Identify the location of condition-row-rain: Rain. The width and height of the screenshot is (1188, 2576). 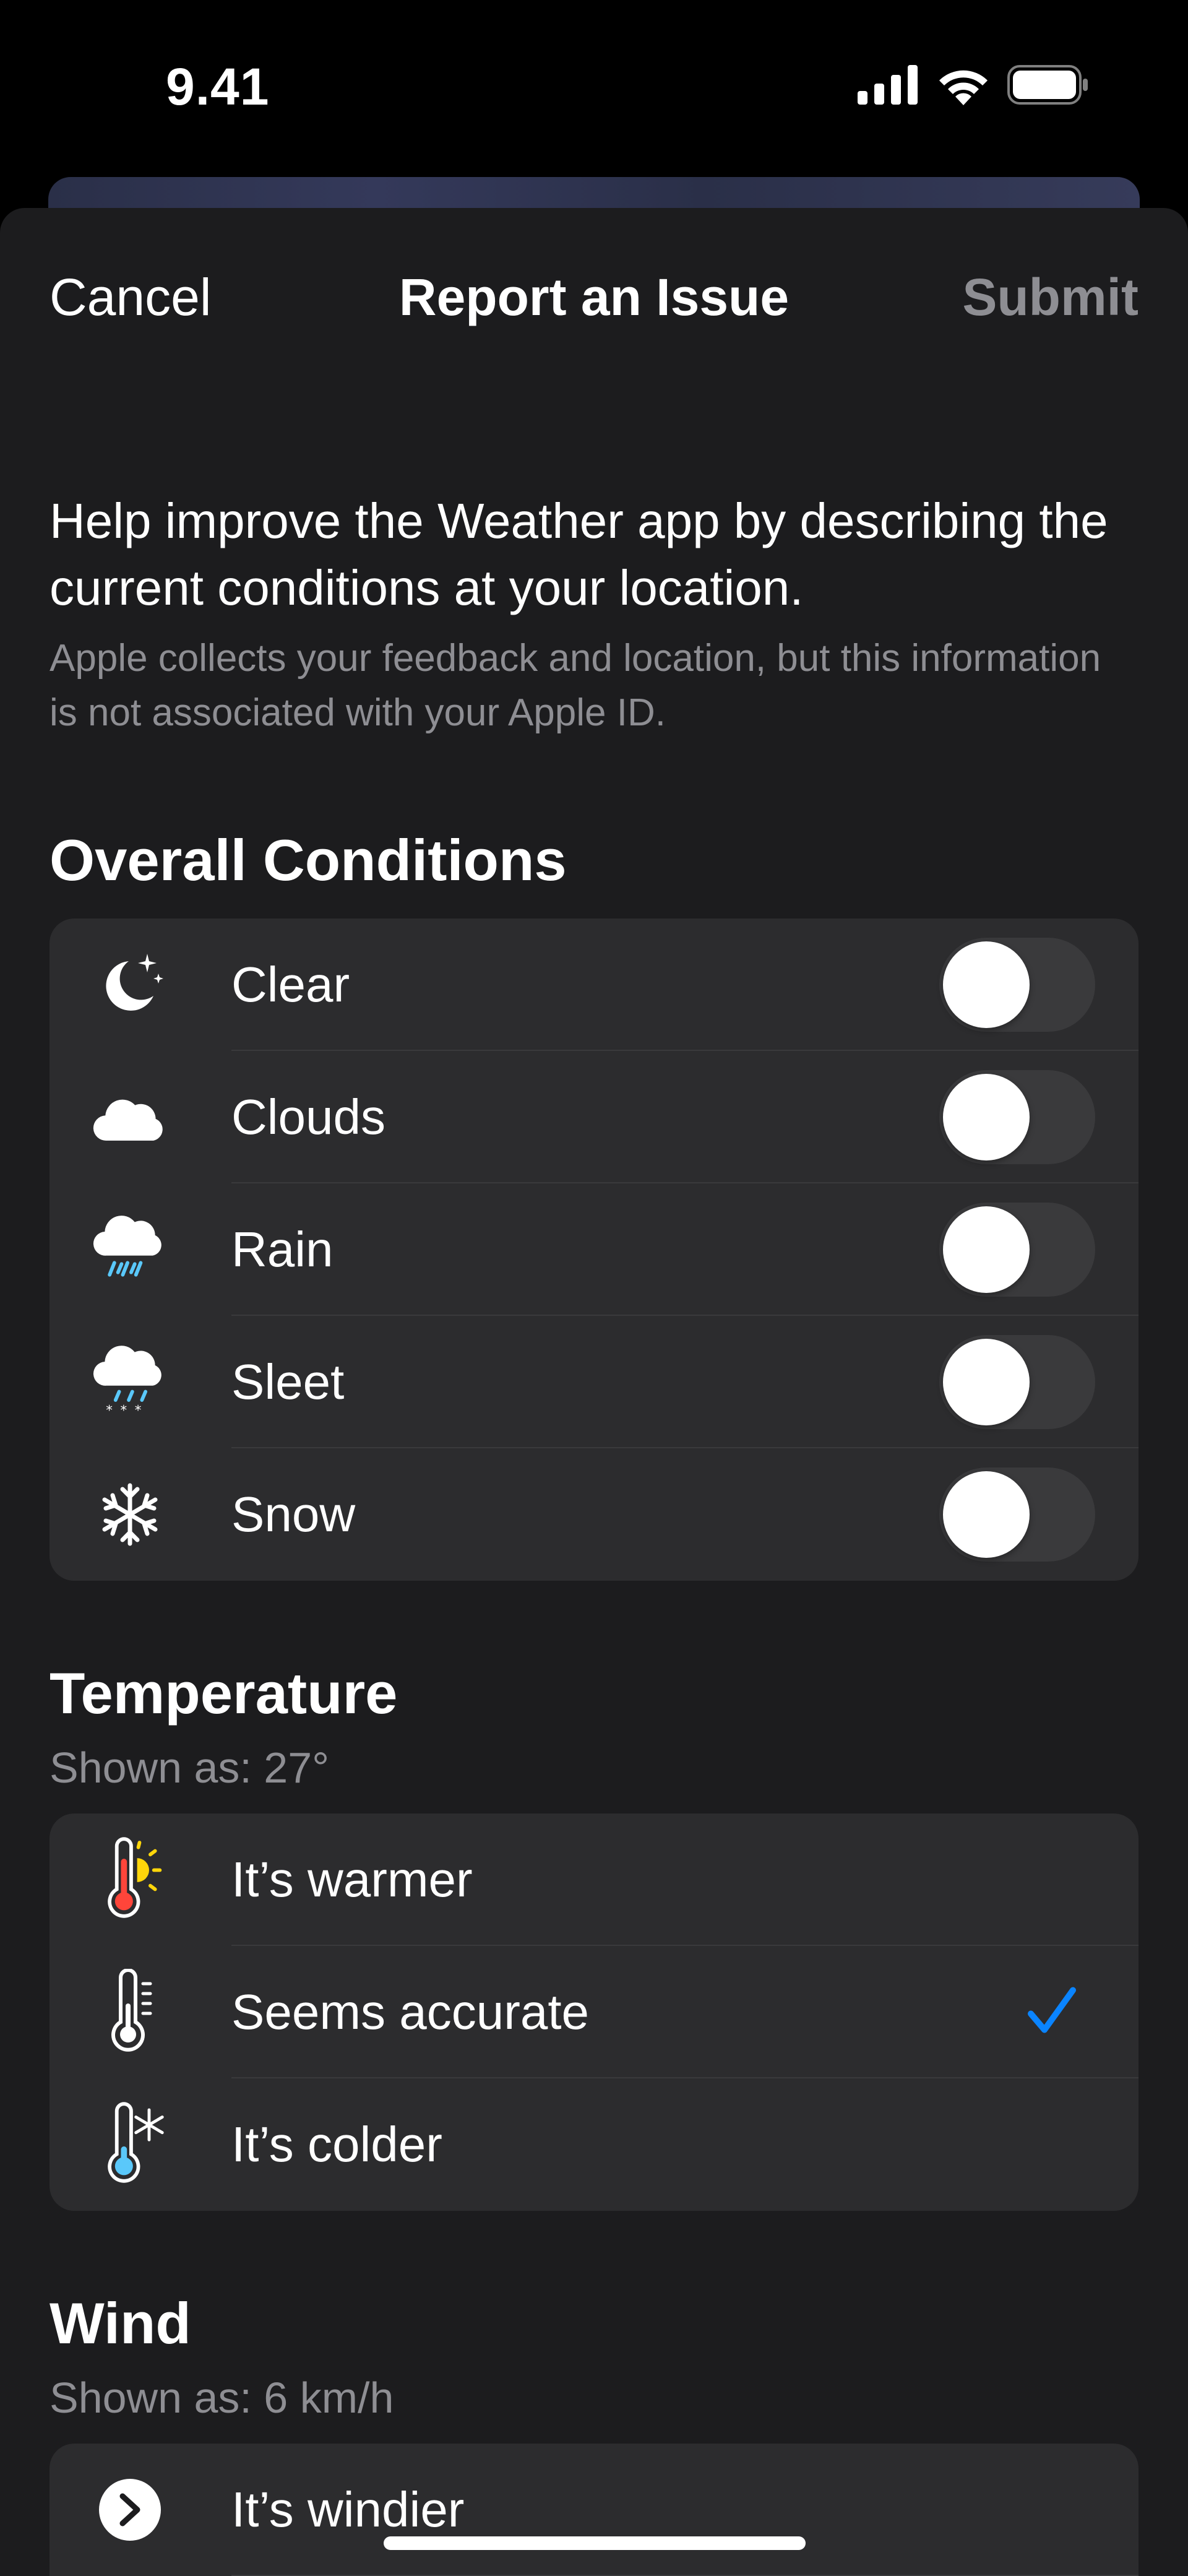
(594, 1249).